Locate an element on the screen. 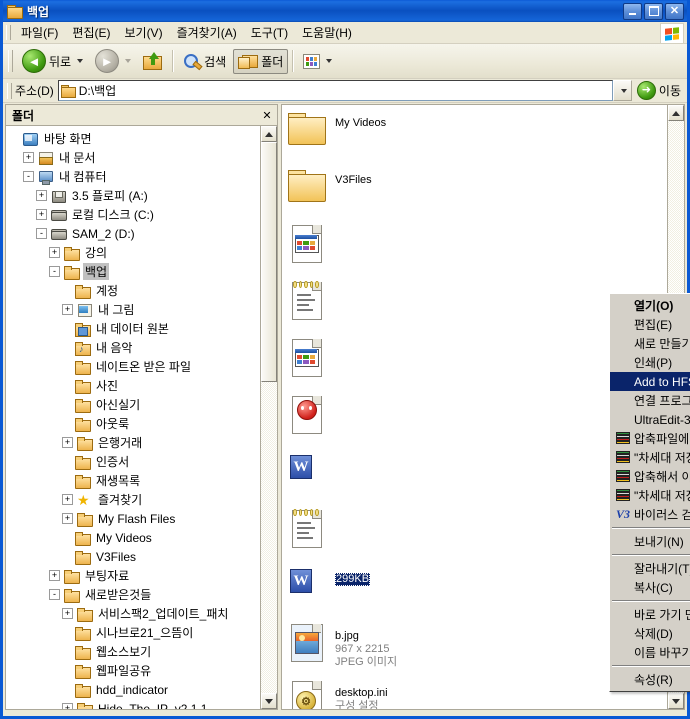 This screenshot has width=690, height=719. tree-item: 재생목록 is located at coordinates (135, 480).